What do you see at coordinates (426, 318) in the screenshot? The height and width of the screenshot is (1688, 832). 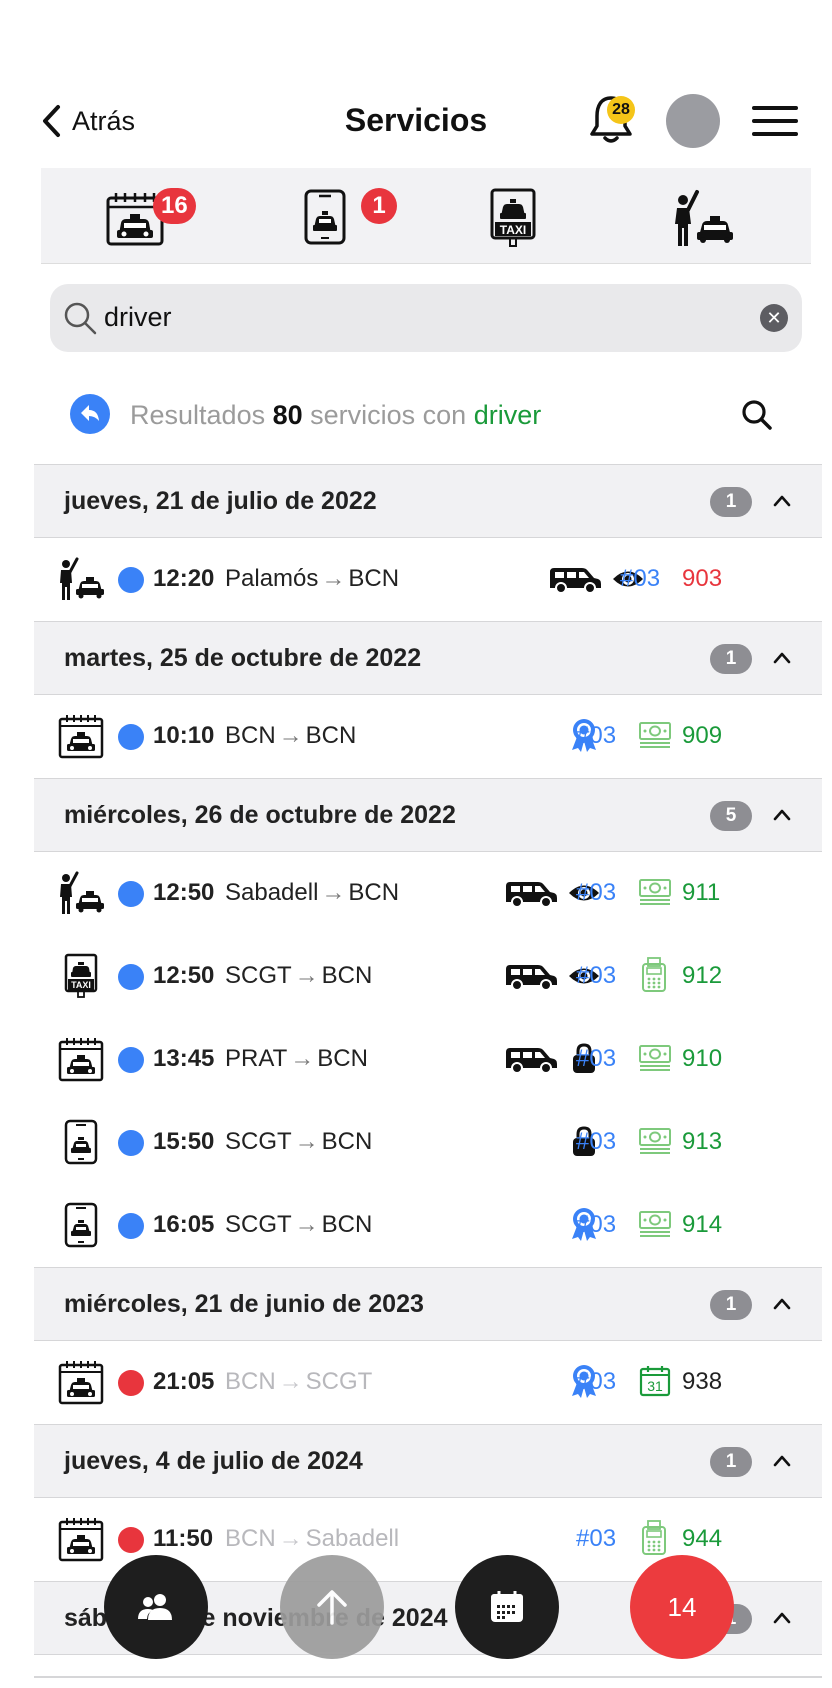 I see `search-bar: driver ✕` at bounding box center [426, 318].